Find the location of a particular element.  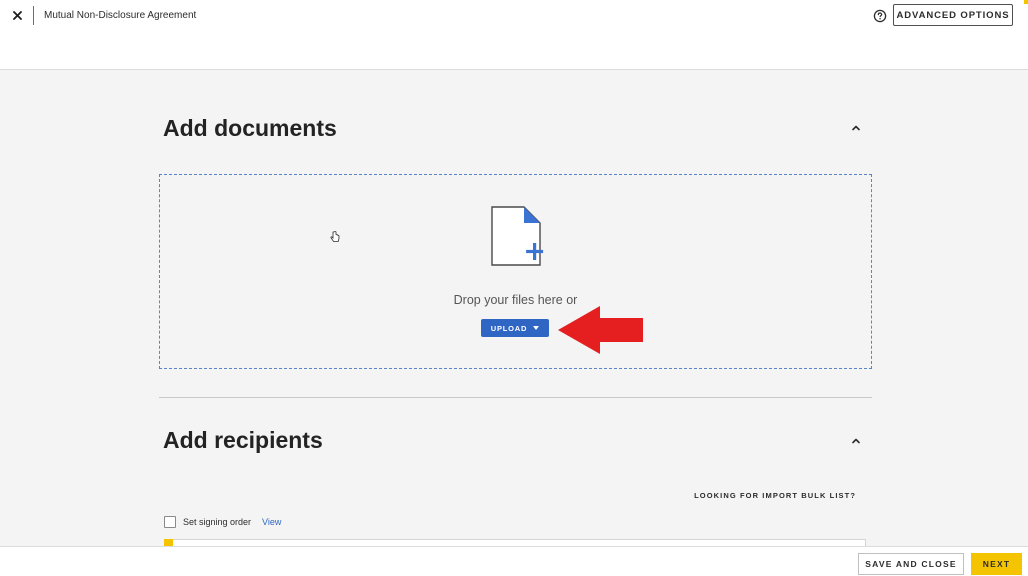

upload-button-label: UPLOAD is located at coordinates (509, 328).